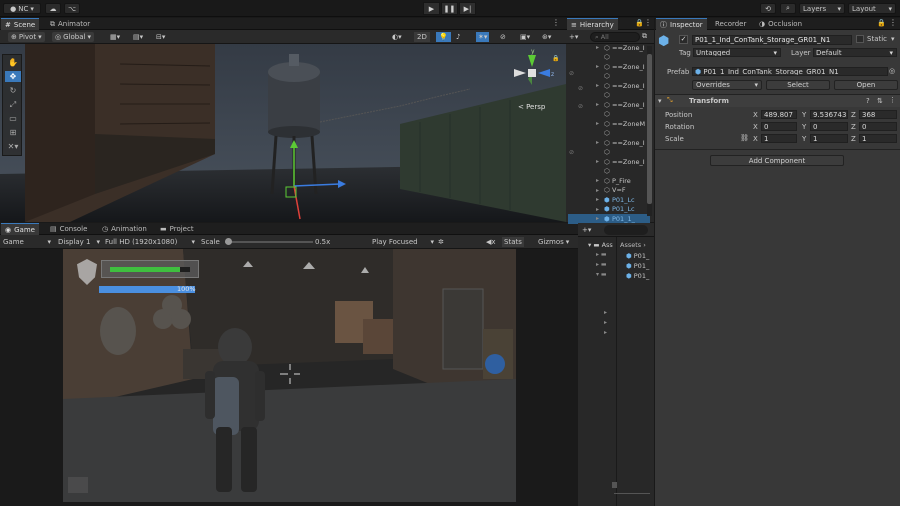 This screenshot has width=900, height=506. I want to click on lighting-toggle: 💡, so click(443, 37).